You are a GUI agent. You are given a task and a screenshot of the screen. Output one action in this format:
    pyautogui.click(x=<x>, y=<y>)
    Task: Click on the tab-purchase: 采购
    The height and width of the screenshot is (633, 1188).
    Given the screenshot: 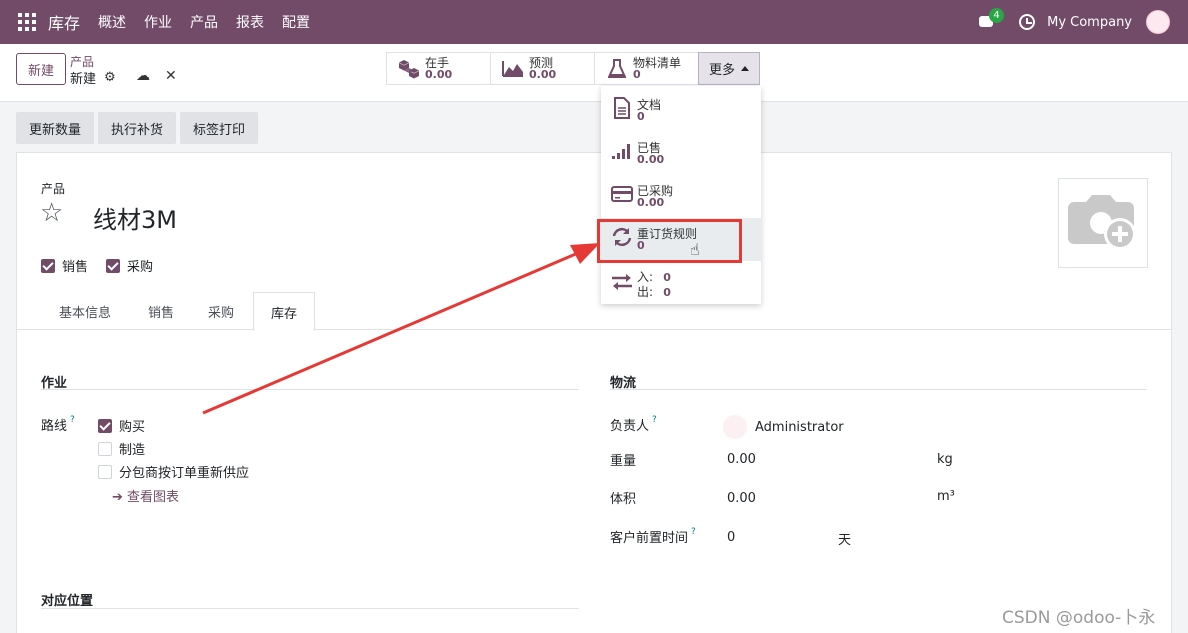 What is the action you would take?
    pyautogui.click(x=221, y=311)
    